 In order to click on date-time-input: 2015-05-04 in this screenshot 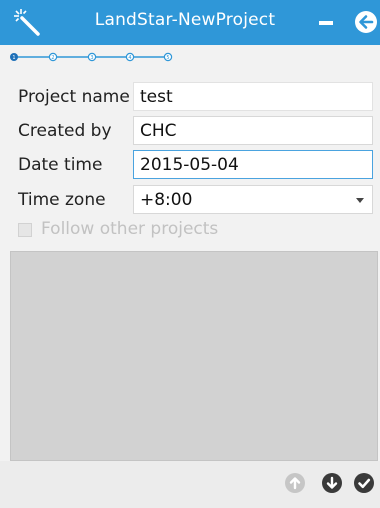, I will do `click(253, 164)`.